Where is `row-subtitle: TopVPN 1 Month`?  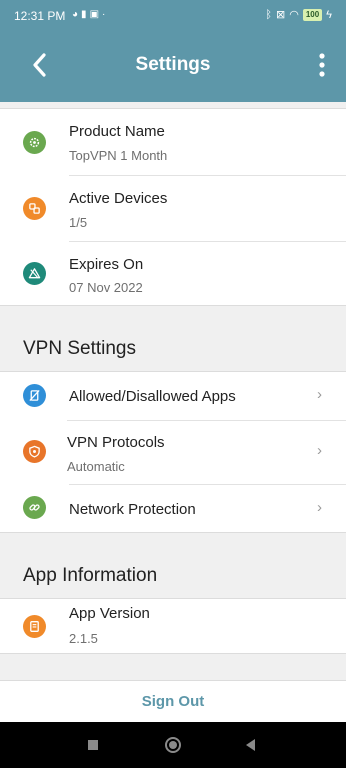
row-subtitle: TopVPN 1 Month is located at coordinates (118, 155).